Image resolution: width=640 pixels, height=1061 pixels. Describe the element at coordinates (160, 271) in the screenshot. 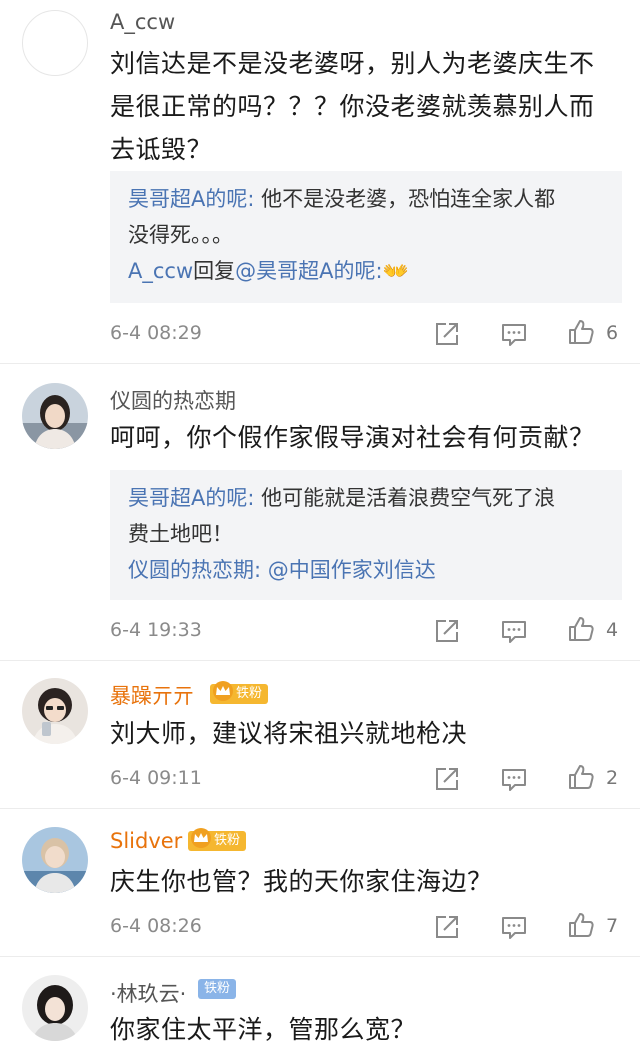

I see `reply-author: A_ccw` at that location.